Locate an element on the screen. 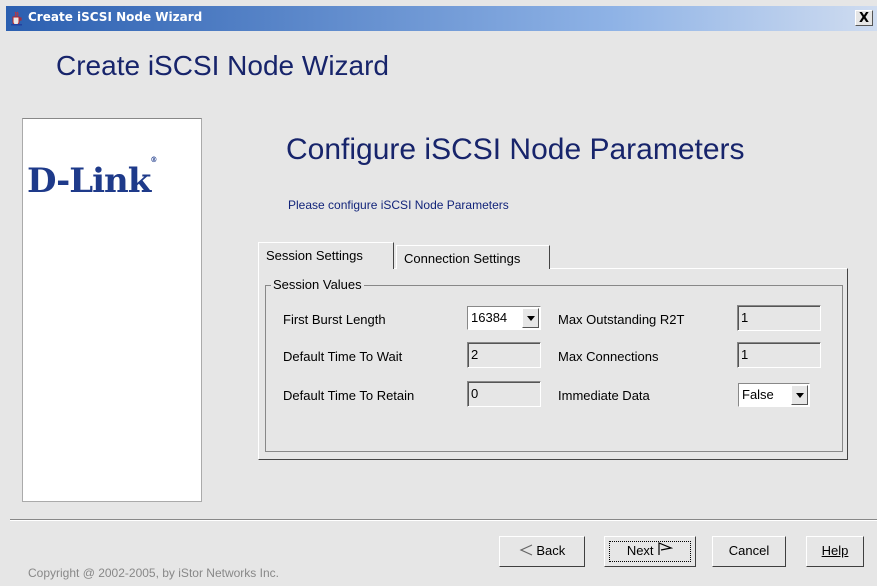  default-time-to-wait-label: Default Time To Wait is located at coordinates (343, 356).